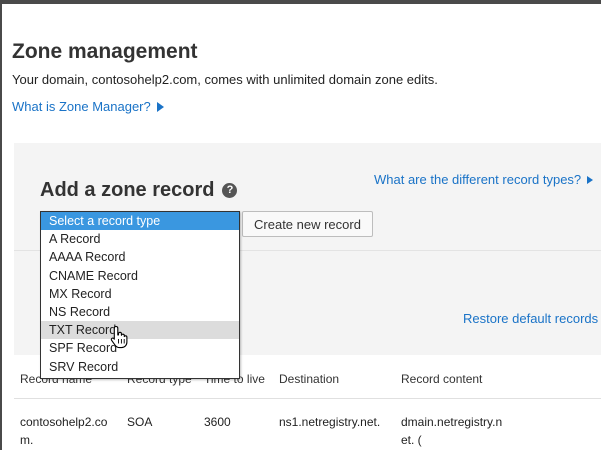 This screenshot has height=450, width=601. I want to click on cell-ttl: 3600, so click(217, 422).